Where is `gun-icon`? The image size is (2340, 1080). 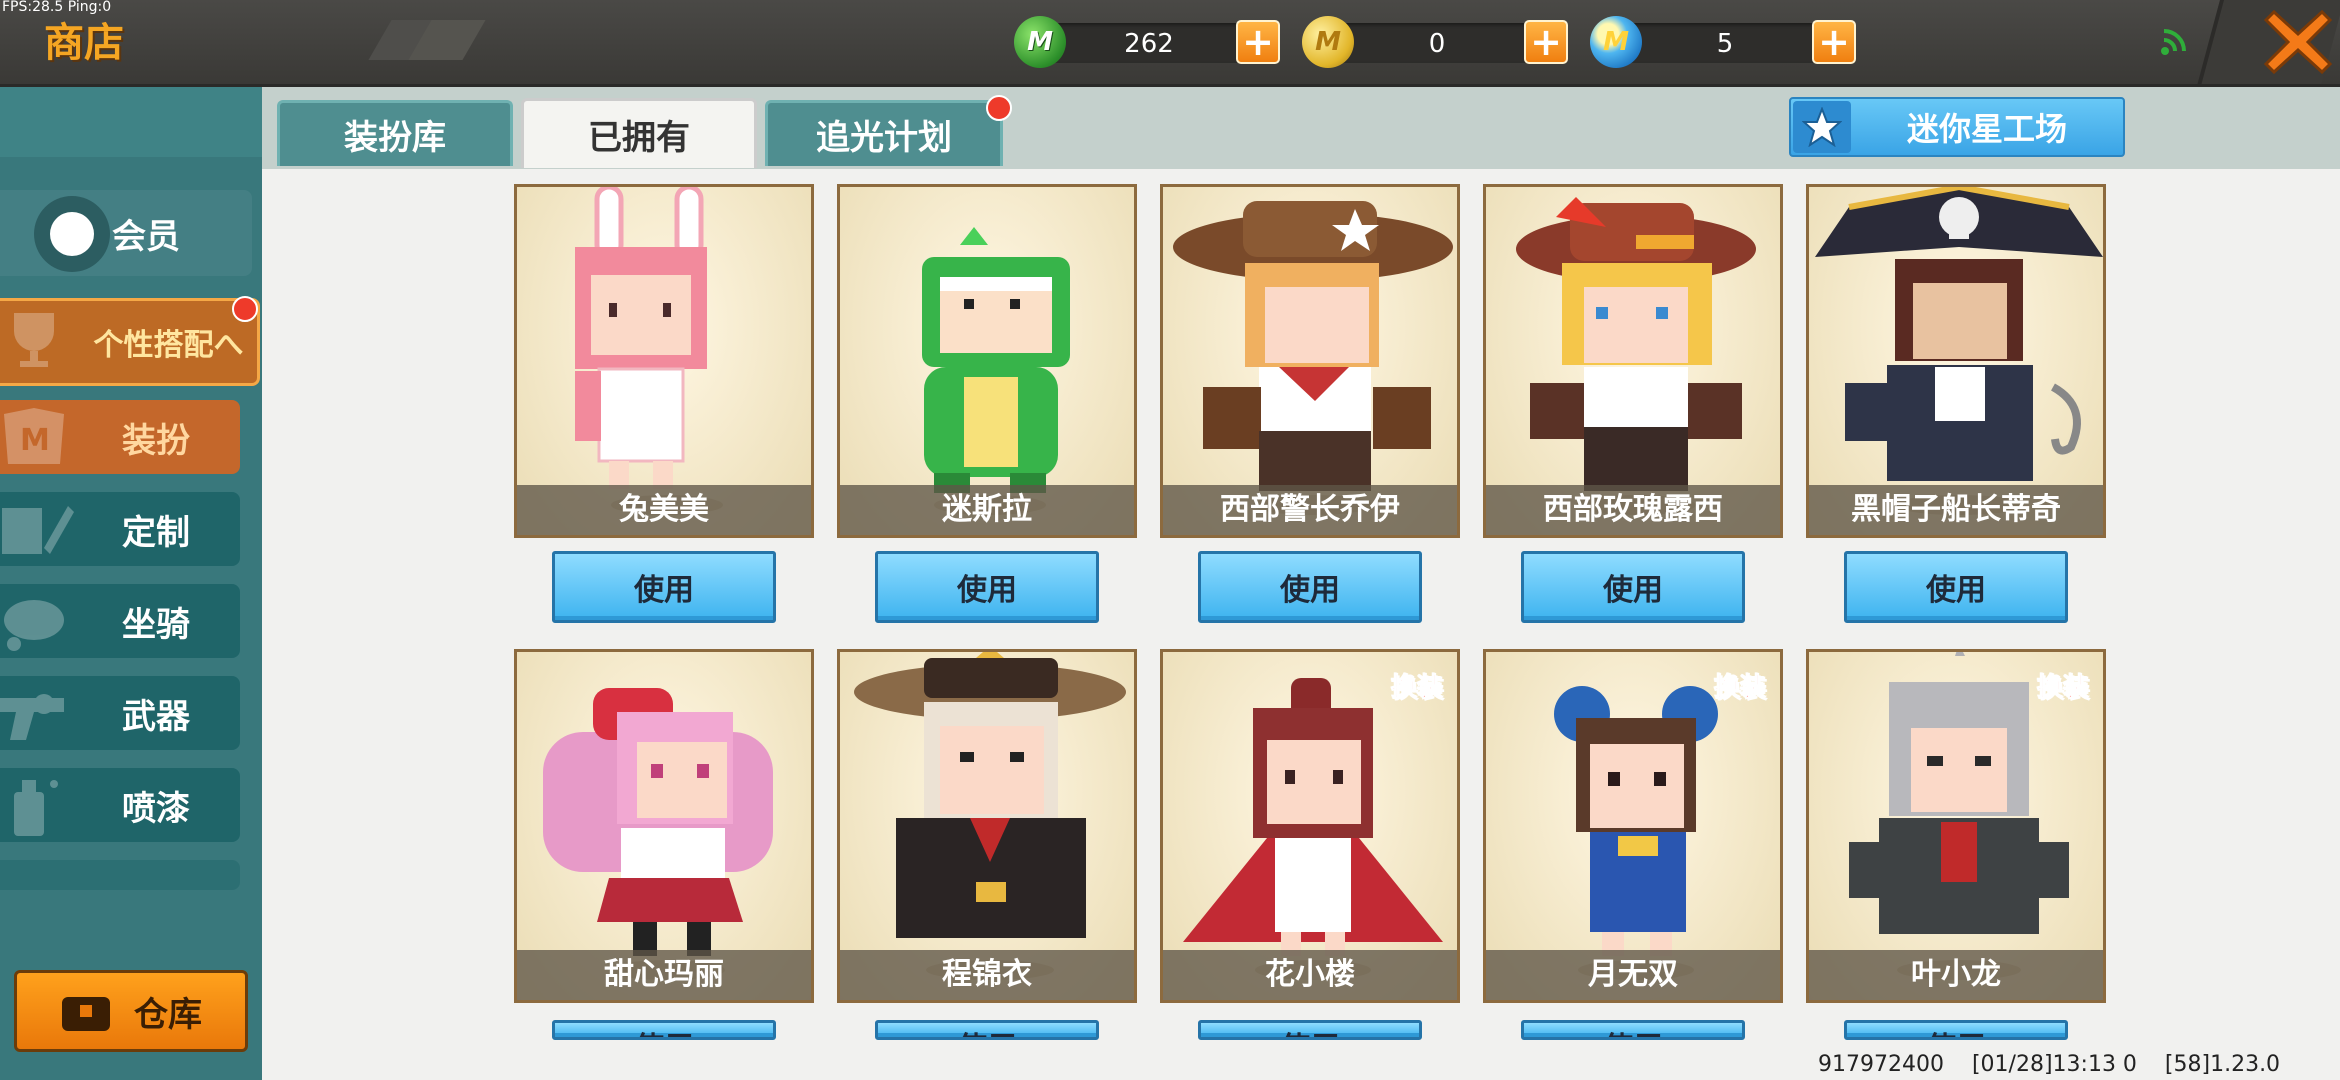
gun-icon is located at coordinates (32, 717).